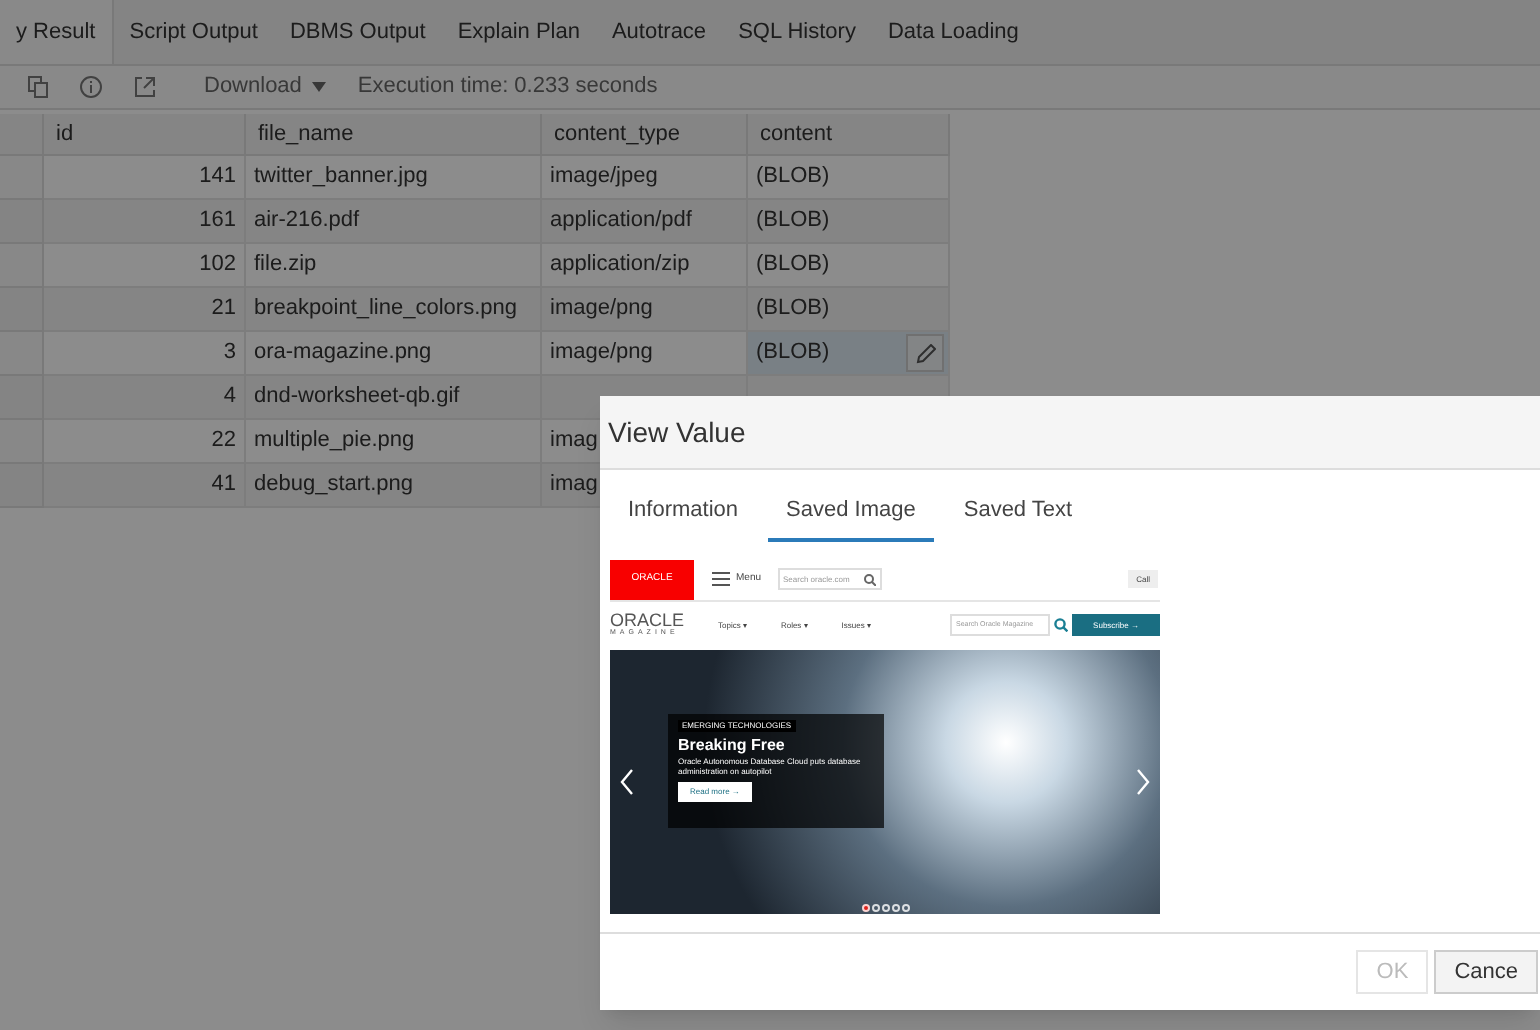  What do you see at coordinates (731, 746) in the screenshot?
I see `hero-headline: Breaking Free` at bounding box center [731, 746].